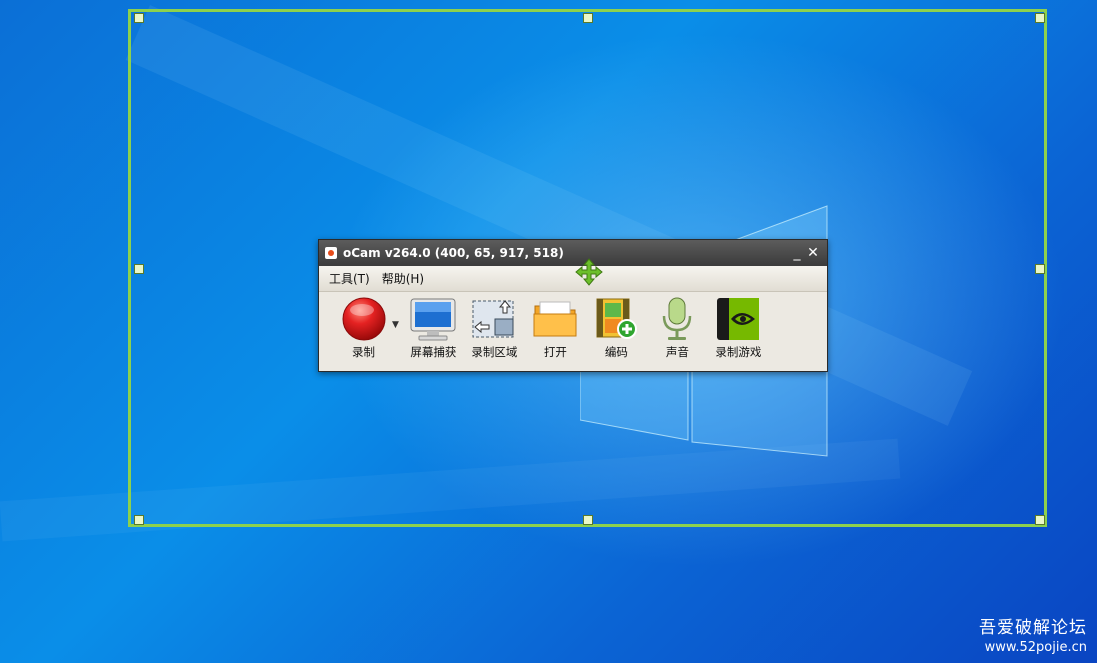 Image resolution: width=1097 pixels, height=663 pixels. Describe the element at coordinates (1033, 628) in the screenshot. I see `watermark-name: 吾爱破解论坛` at that location.